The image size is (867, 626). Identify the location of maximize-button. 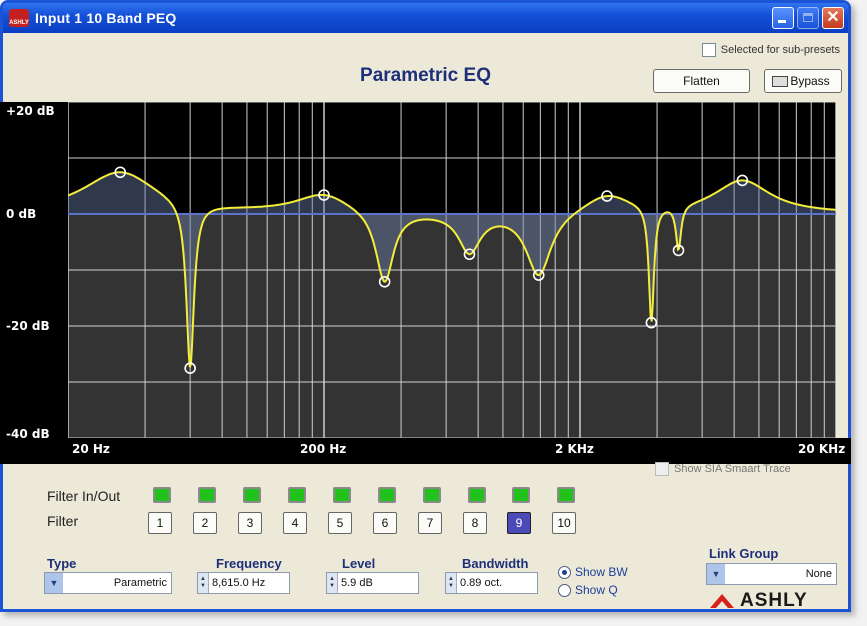
(808, 18).